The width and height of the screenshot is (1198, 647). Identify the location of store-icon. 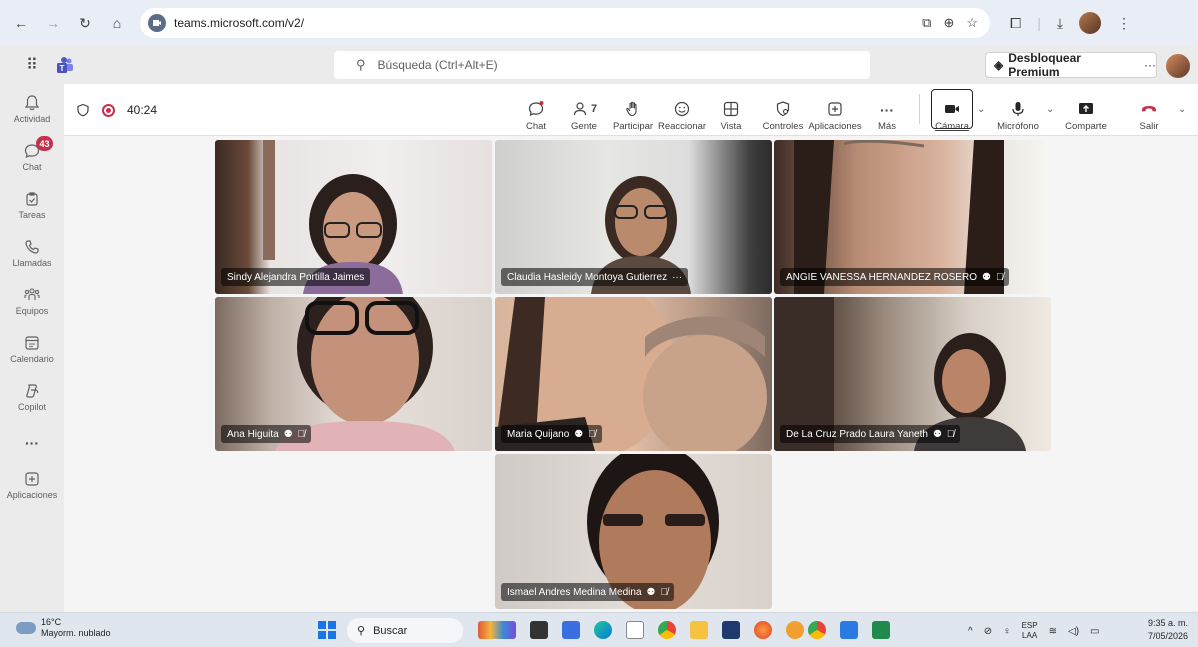
(731, 630).